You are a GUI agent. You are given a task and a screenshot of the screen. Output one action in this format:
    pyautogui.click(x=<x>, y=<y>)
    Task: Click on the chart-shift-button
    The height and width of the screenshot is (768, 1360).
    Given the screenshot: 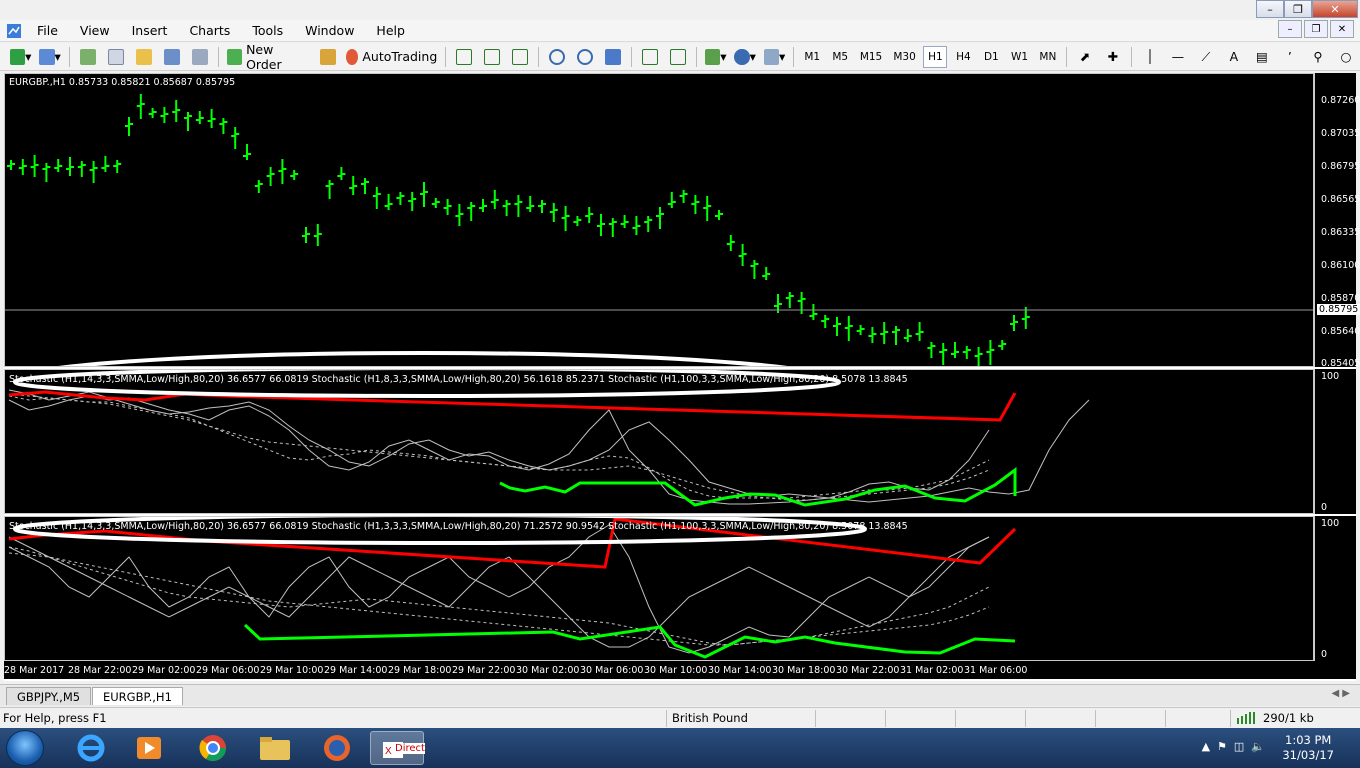 What is the action you would take?
    pyautogui.click(x=650, y=57)
    